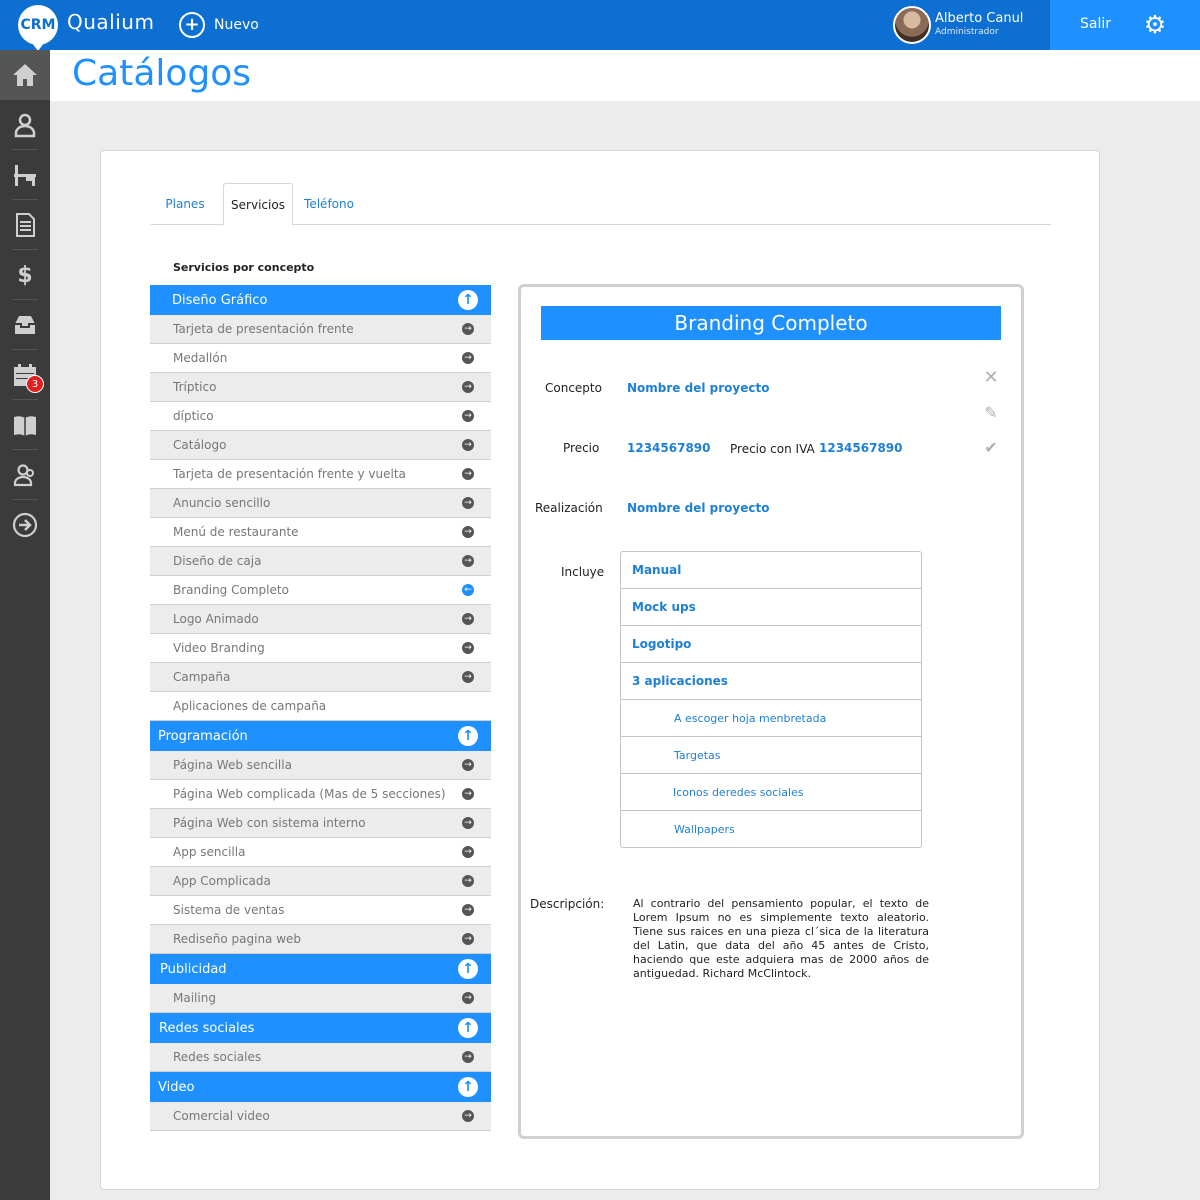 This screenshot has width=1200, height=1200. What do you see at coordinates (320, 998) in the screenshot?
I see `service-item: Mailing →` at bounding box center [320, 998].